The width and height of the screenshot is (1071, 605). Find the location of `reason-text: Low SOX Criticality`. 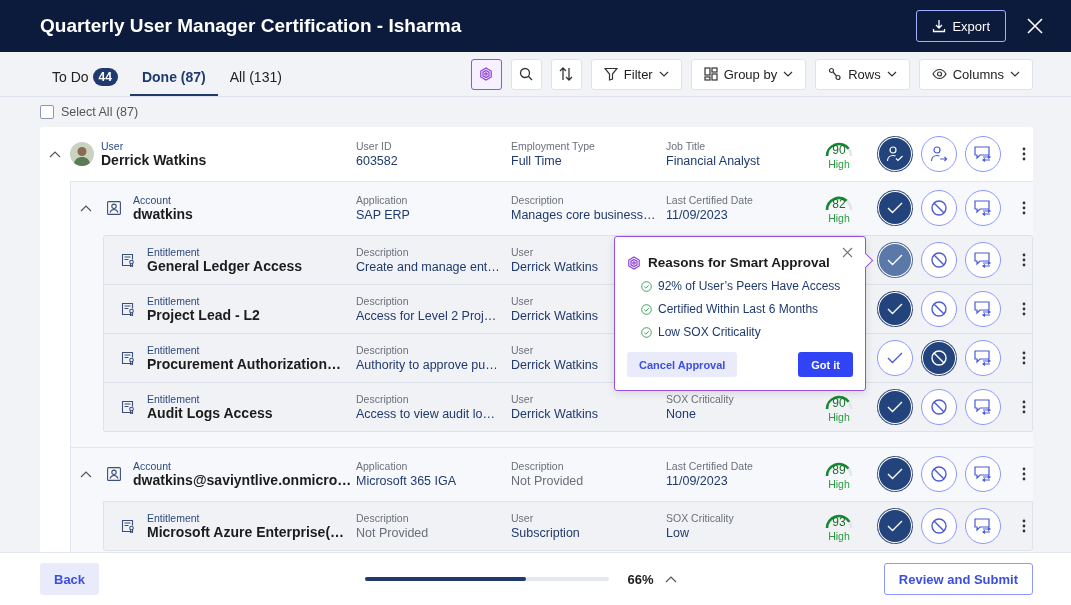

reason-text: Low SOX Criticality is located at coordinates (709, 332).